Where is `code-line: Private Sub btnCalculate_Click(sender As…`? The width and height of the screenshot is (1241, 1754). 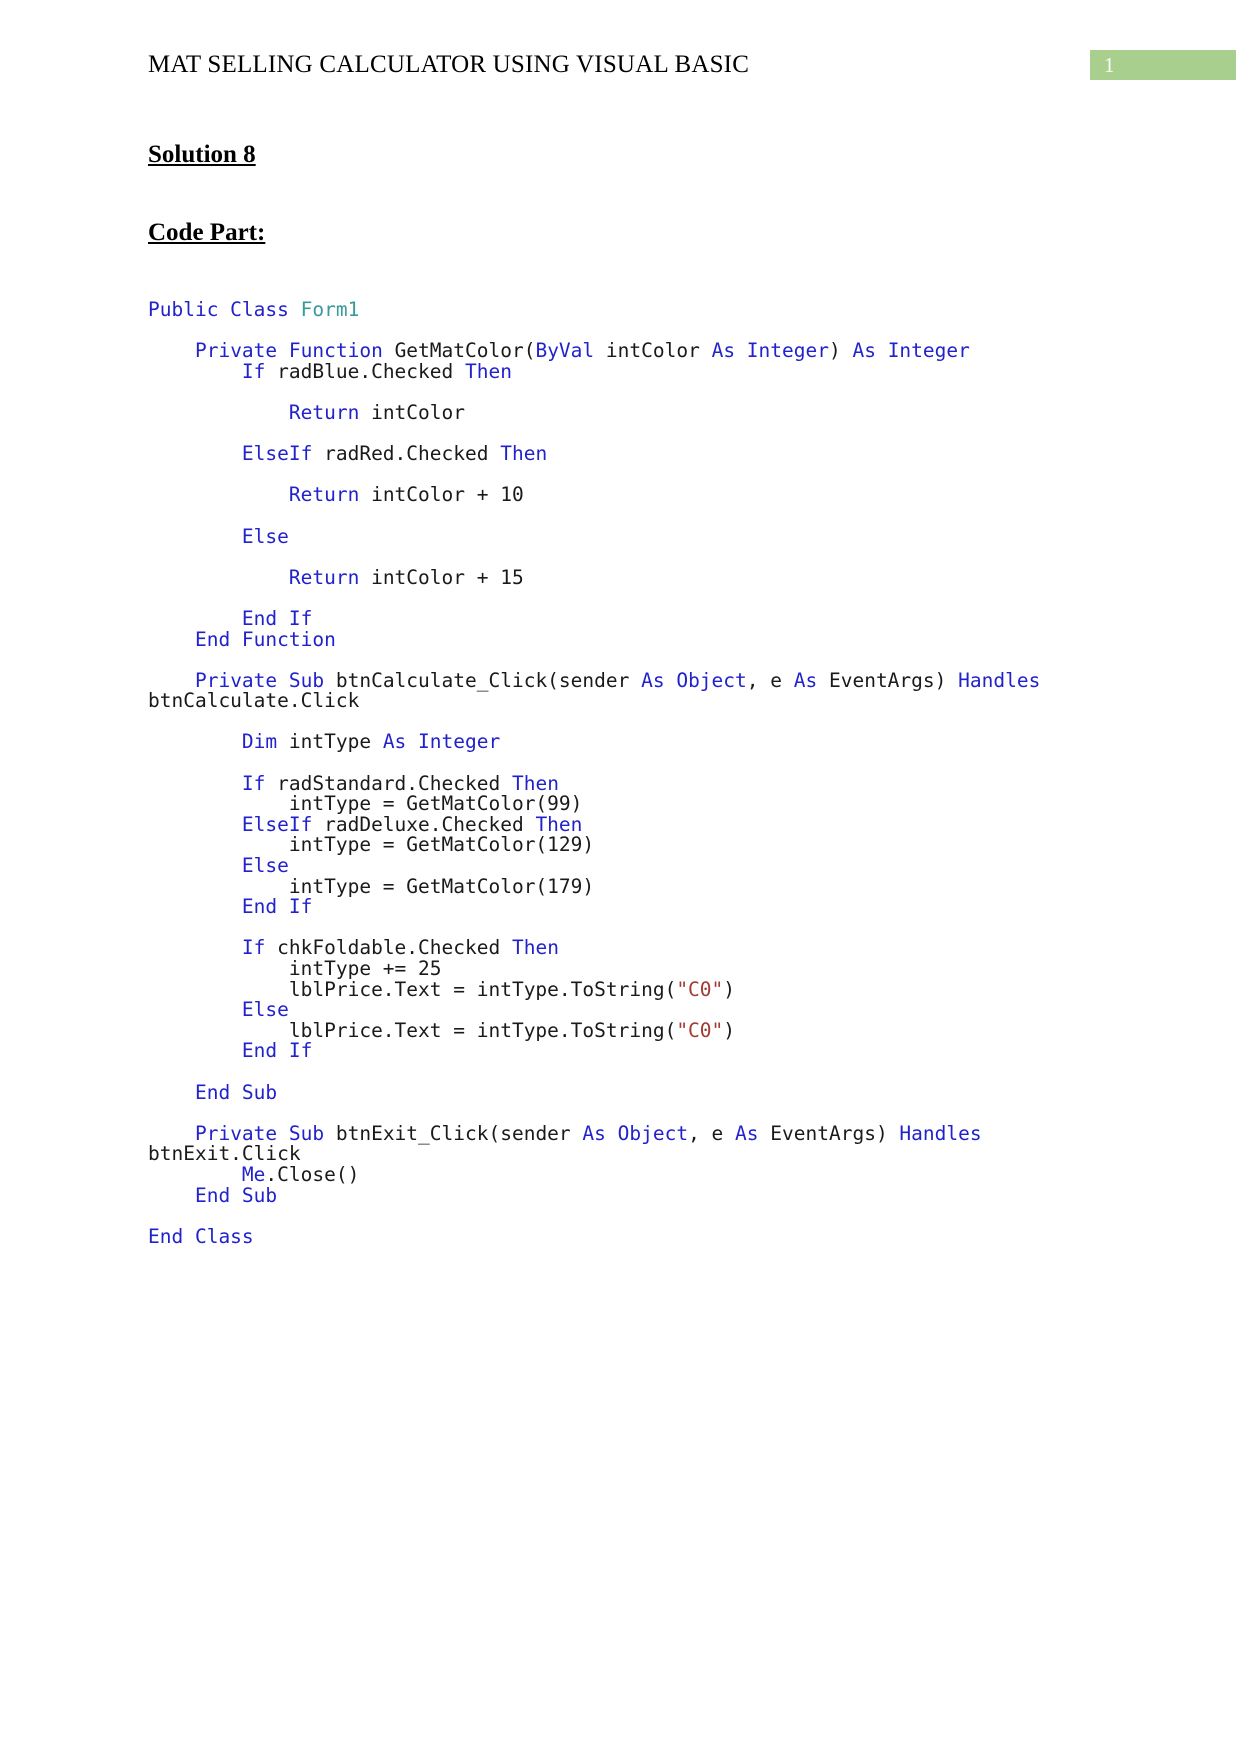 code-line: Private Sub btnCalculate_Click(sender As… is located at coordinates (628, 690).